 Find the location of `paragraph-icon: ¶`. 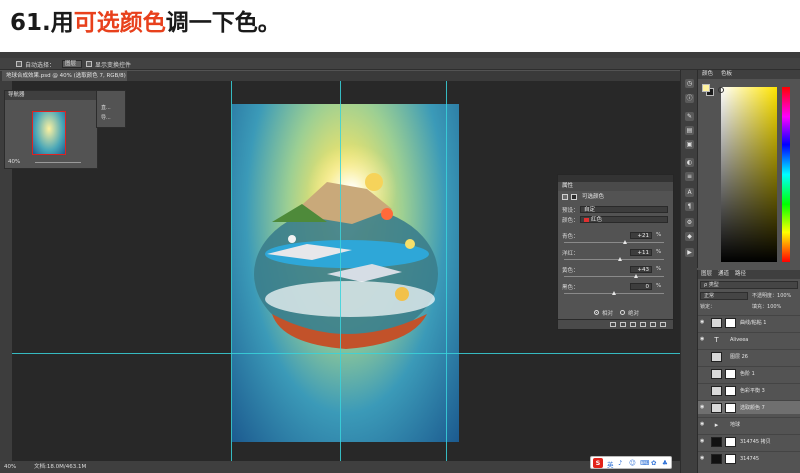

paragraph-icon: ¶ is located at coordinates (689, 206).